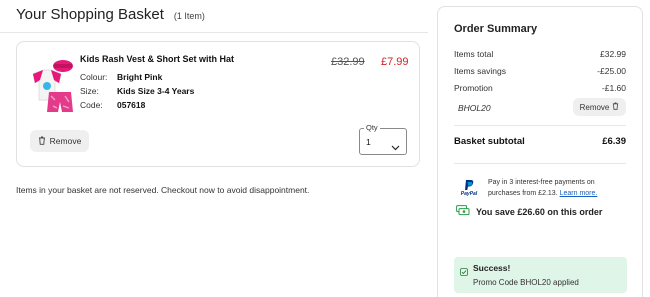 This screenshot has width=650, height=297. I want to click on subtotal-row: Basket subtotal £6.39, so click(540, 141).